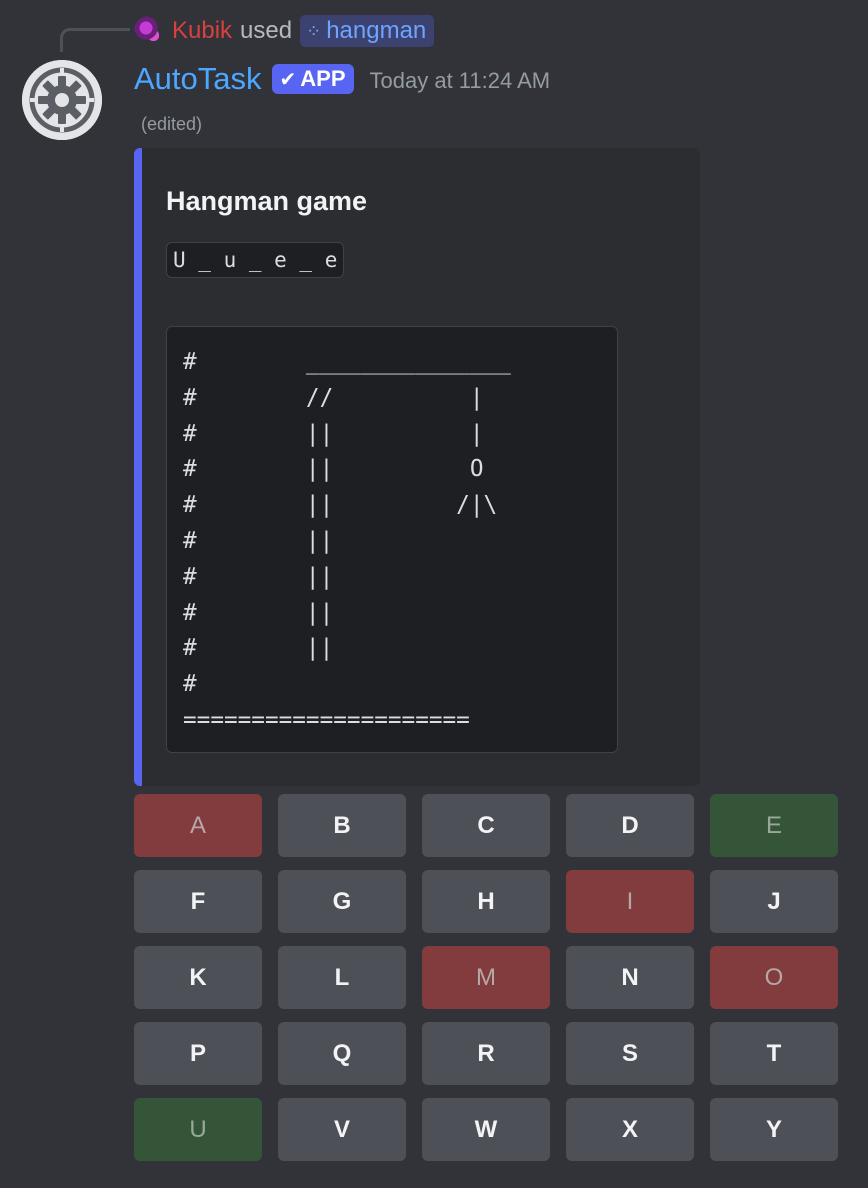 Image resolution: width=868 pixels, height=1188 pixels. Describe the element at coordinates (288, 79) in the screenshot. I see `check-icon: ✔` at that location.